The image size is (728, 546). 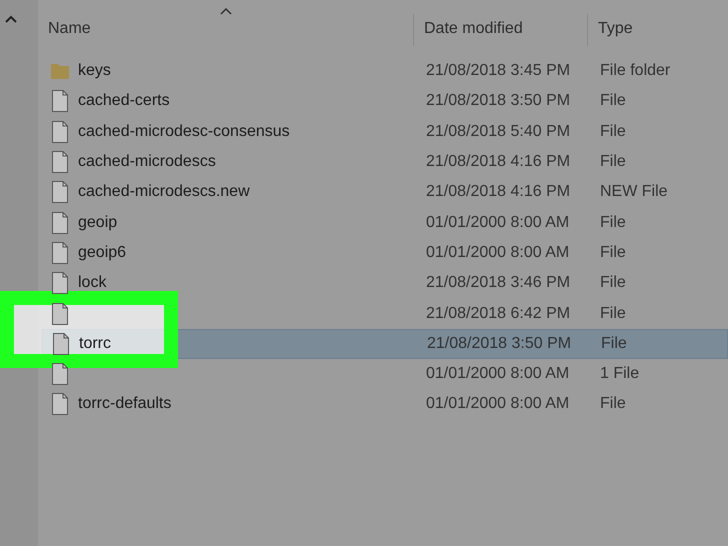 What do you see at coordinates (498, 131) in the screenshot?
I see `date-modified: 21/08/2018 5:40 PM` at bounding box center [498, 131].